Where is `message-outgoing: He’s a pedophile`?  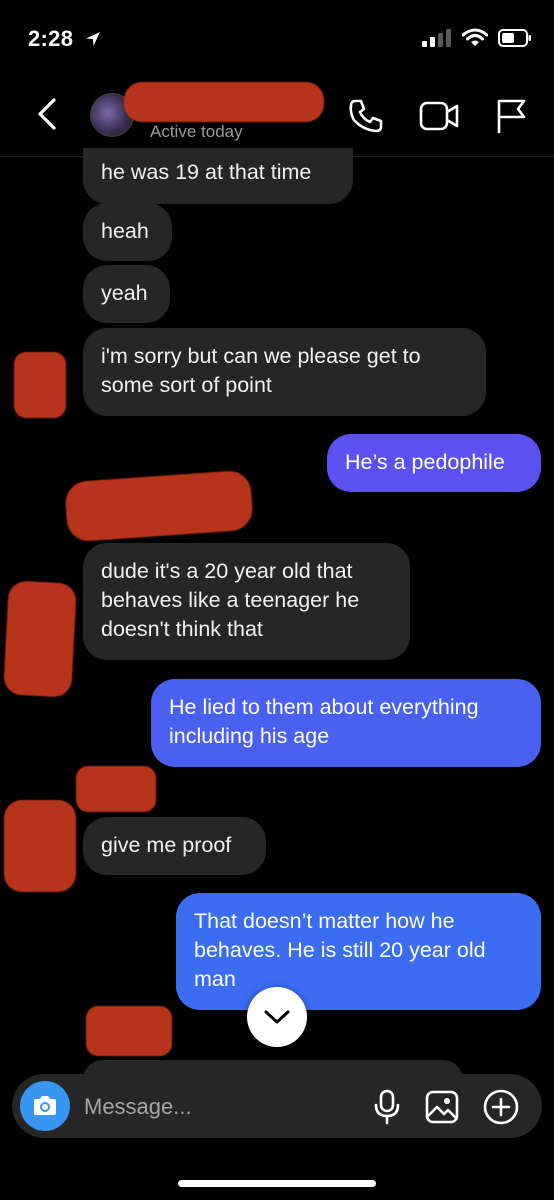 message-outgoing: He’s a pedophile is located at coordinates (434, 463).